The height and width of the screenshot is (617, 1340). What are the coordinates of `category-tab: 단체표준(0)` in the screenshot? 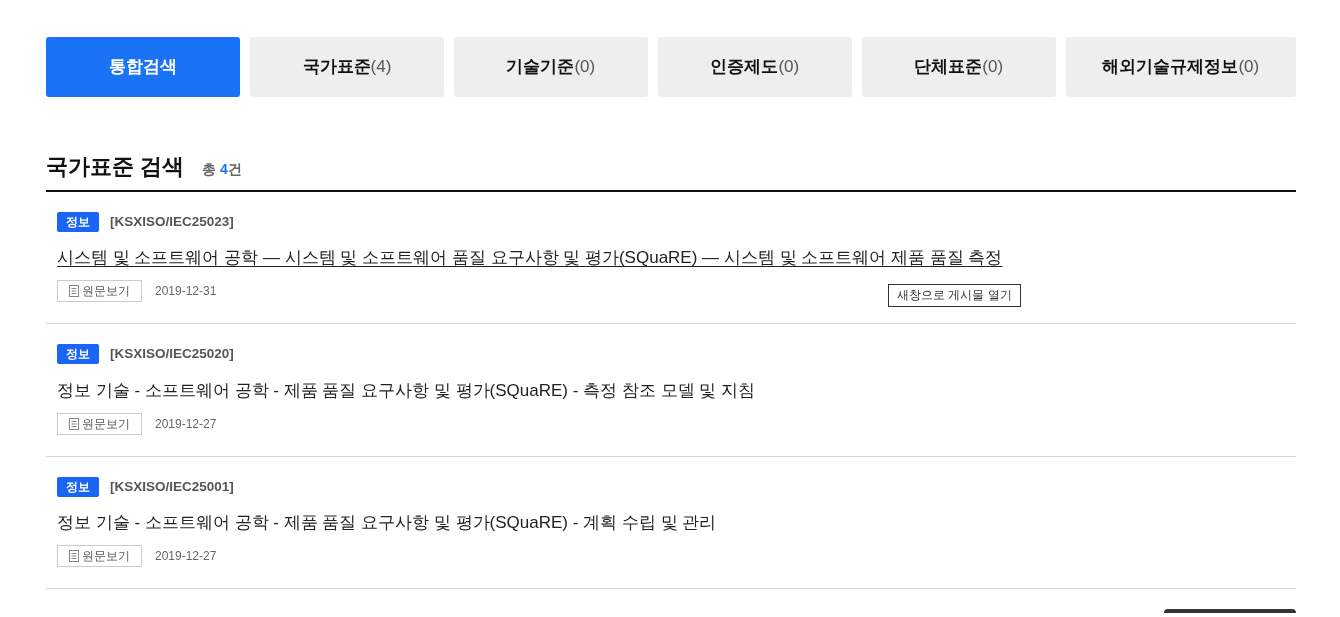 It's located at (958, 67).